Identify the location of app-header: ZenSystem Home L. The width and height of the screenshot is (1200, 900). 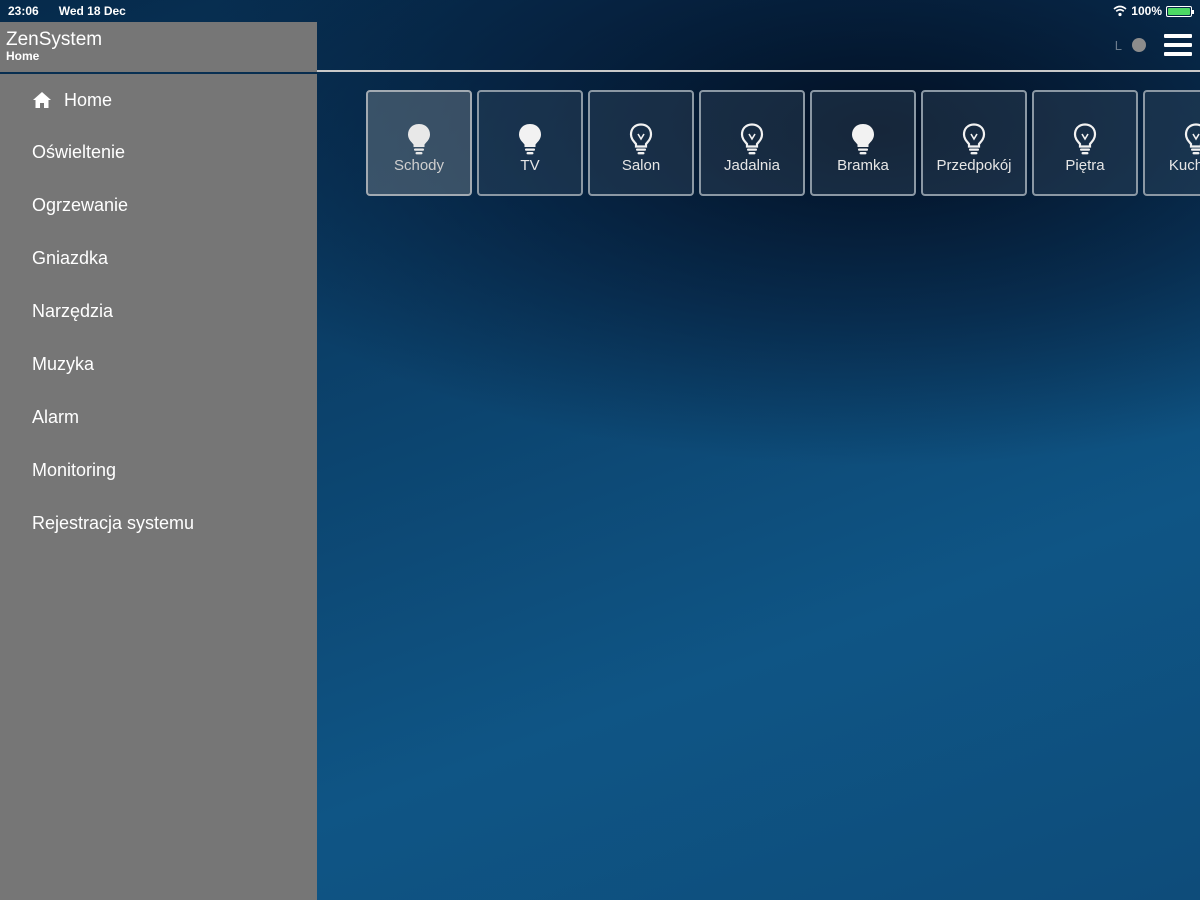
(600, 47).